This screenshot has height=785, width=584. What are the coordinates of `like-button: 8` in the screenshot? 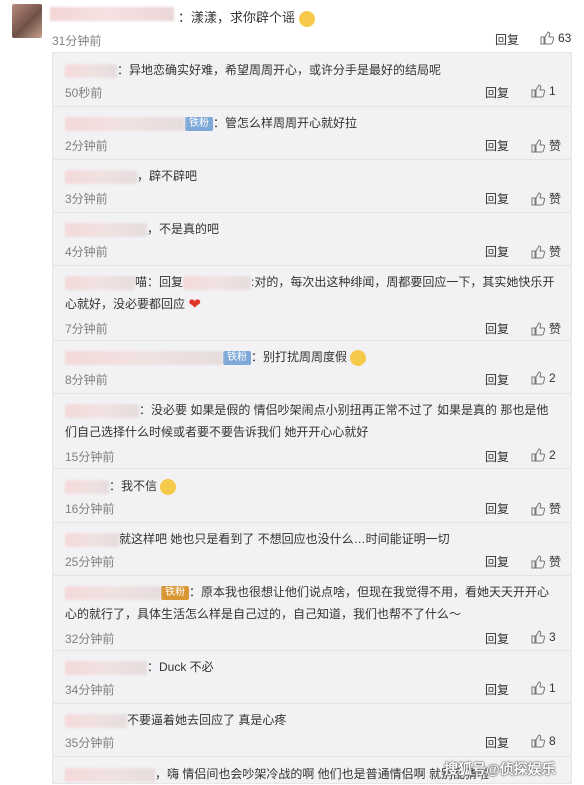 It's located at (543, 741).